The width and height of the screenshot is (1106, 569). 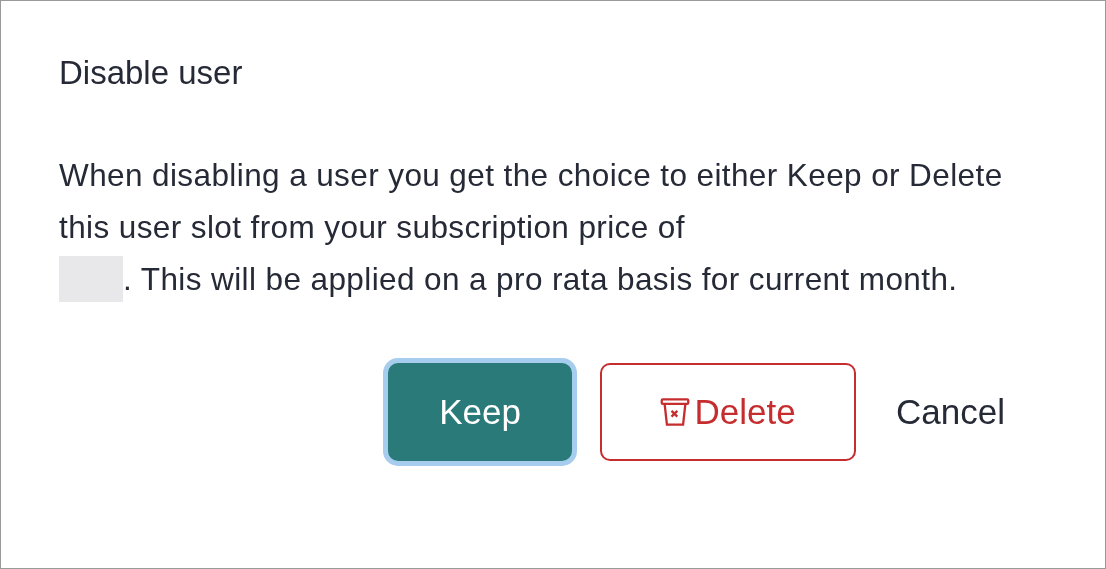 I want to click on message-text: . This will be applied on a pro rata basis for current month., so click(x=540, y=279).